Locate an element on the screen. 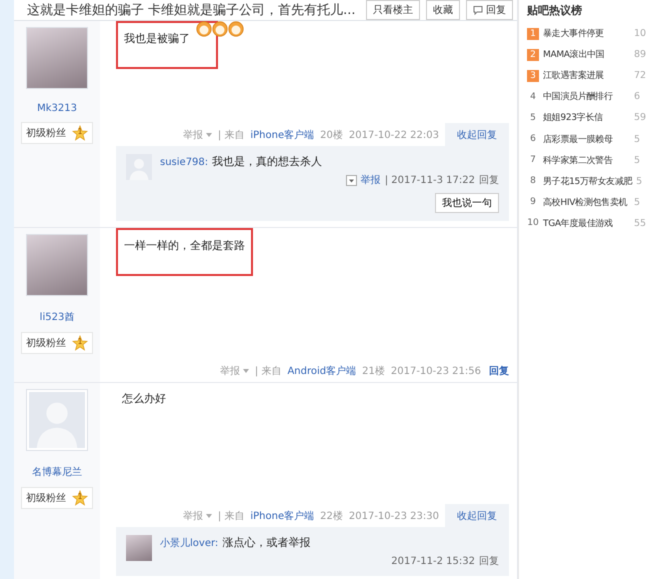  hot-list-title: 贴吧热议榜 is located at coordinates (555, 10).